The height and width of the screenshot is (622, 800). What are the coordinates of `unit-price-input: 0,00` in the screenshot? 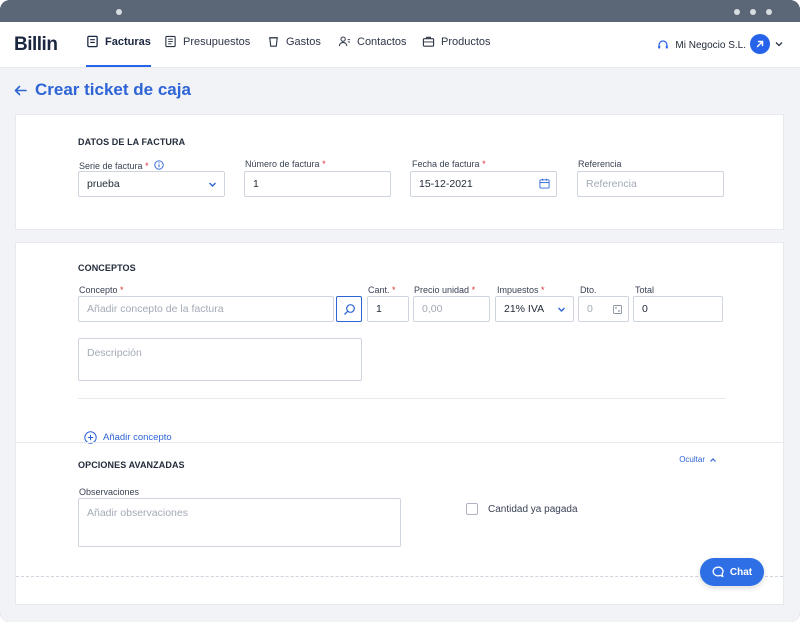 It's located at (451, 309).